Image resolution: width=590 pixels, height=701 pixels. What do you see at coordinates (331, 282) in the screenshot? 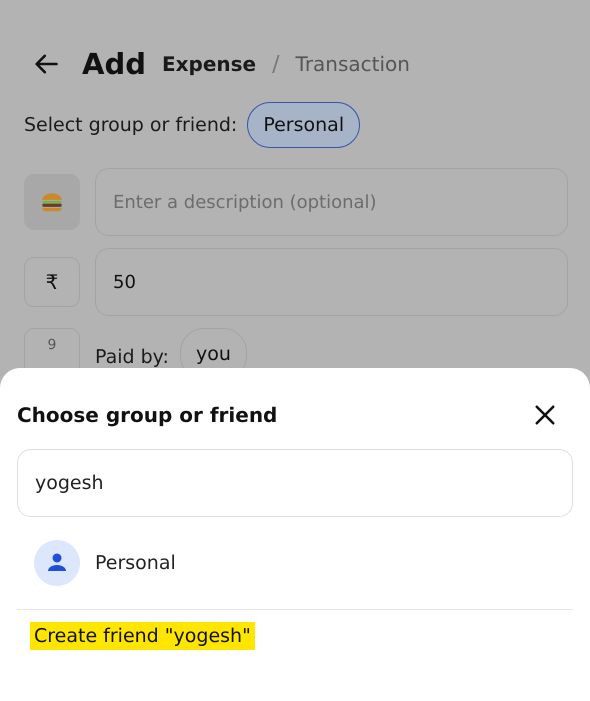
I see `amount-field: 50` at bounding box center [331, 282].